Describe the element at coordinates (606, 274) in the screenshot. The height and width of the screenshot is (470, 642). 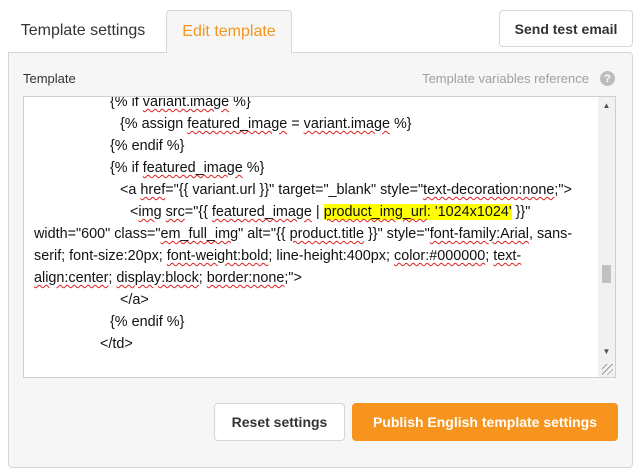
I see `scrollbar-thumb` at that location.